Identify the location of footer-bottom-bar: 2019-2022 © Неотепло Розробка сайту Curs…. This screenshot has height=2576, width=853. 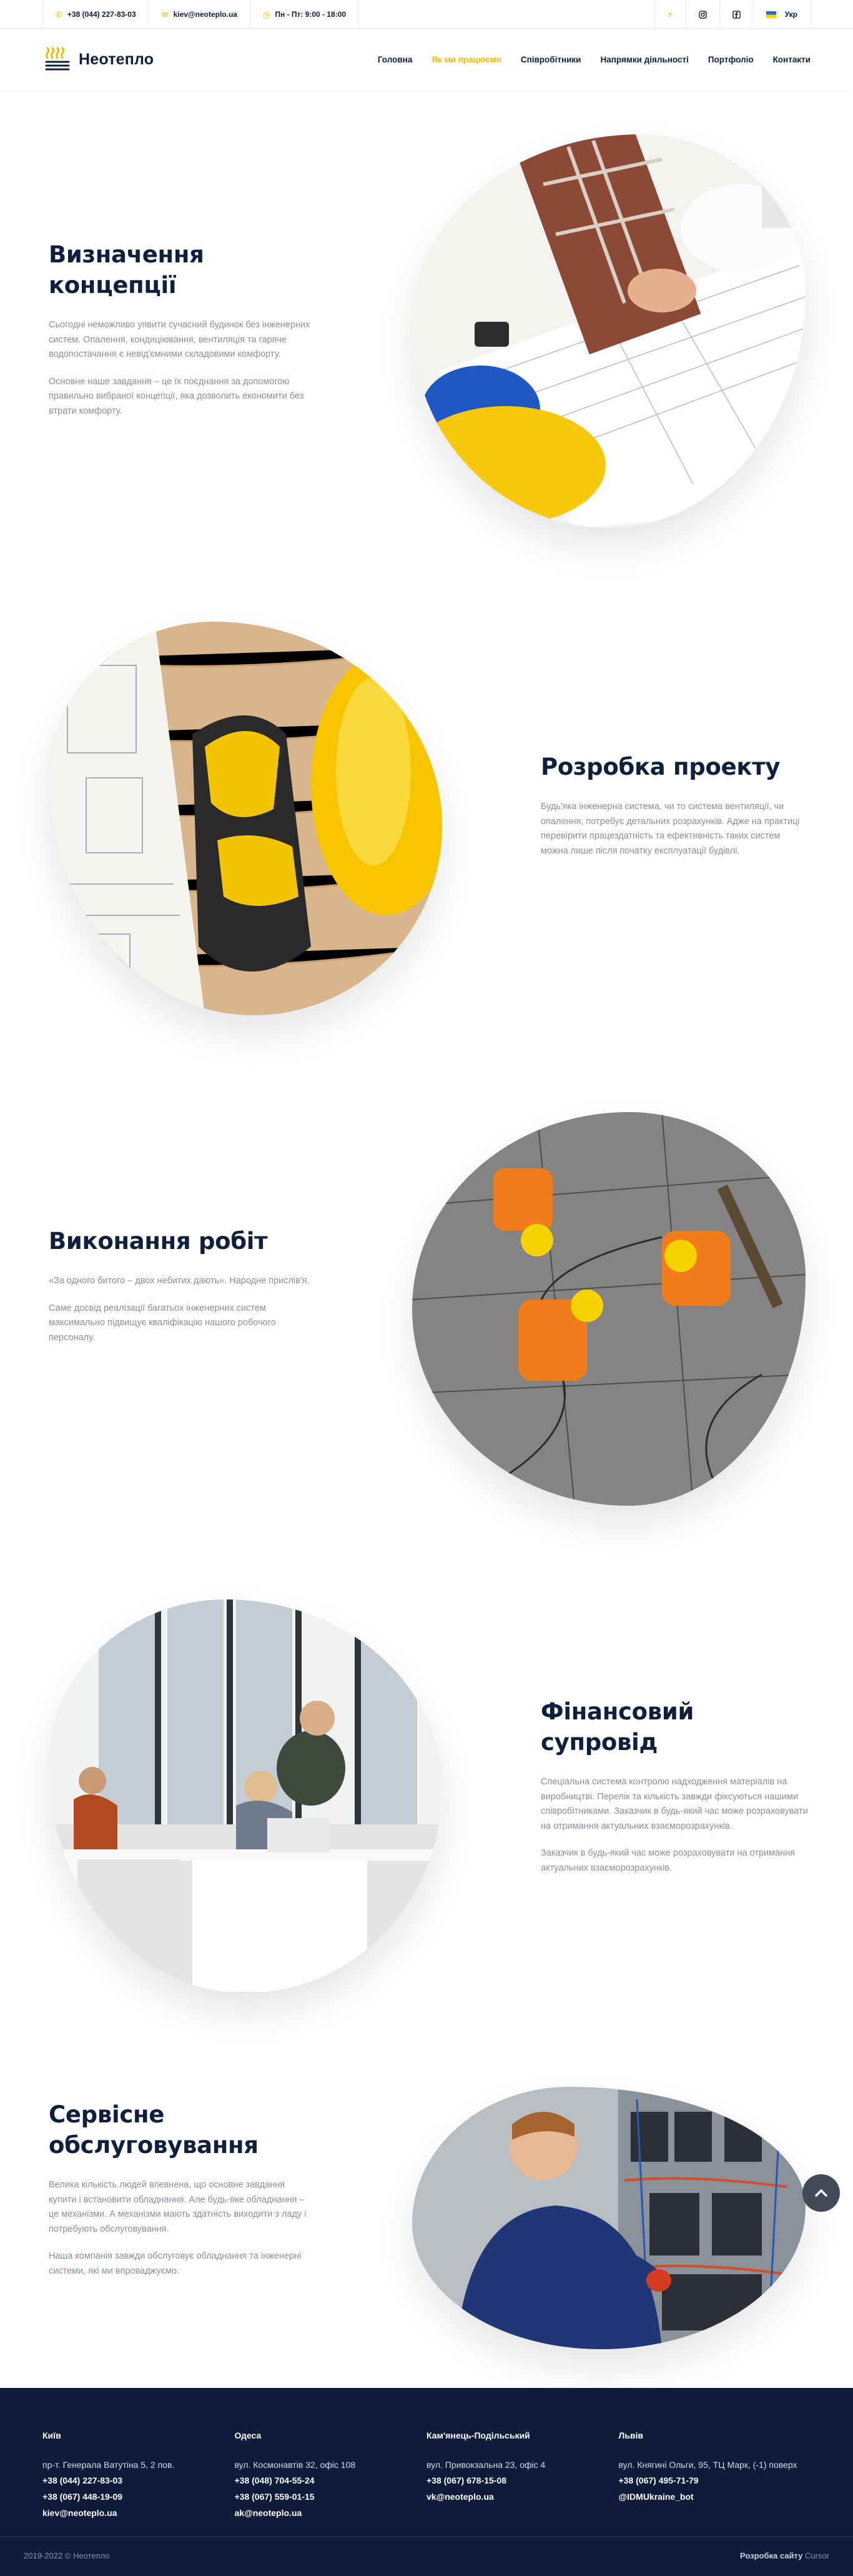
(426, 2548).